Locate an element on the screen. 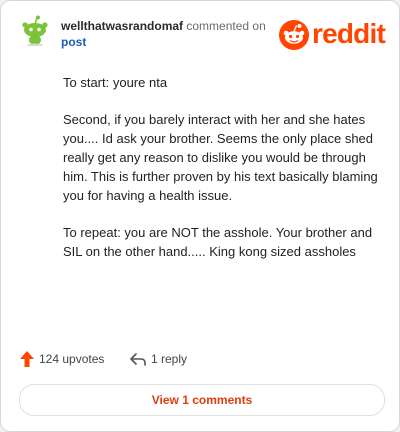 This screenshot has width=400, height=432. upvote-count: 124 upvotes is located at coordinates (72, 359).